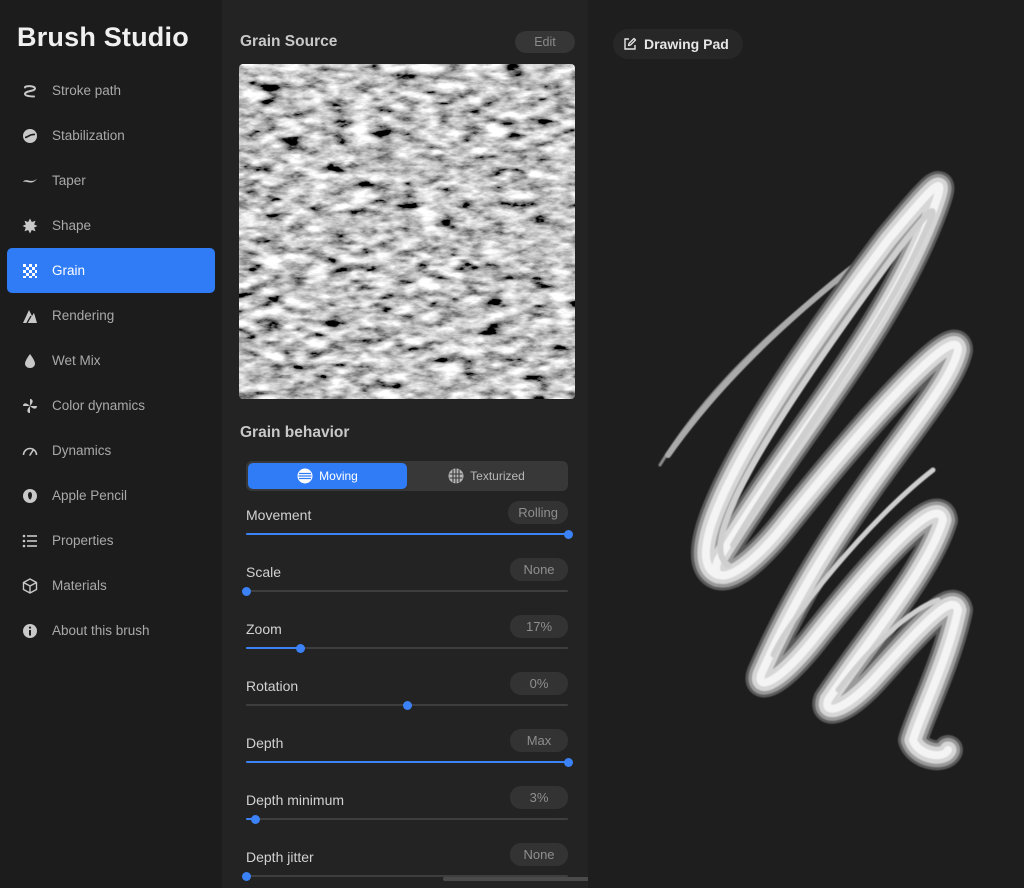  Describe the element at coordinates (30, 361) in the screenshot. I see `wet-mix-icon` at that location.